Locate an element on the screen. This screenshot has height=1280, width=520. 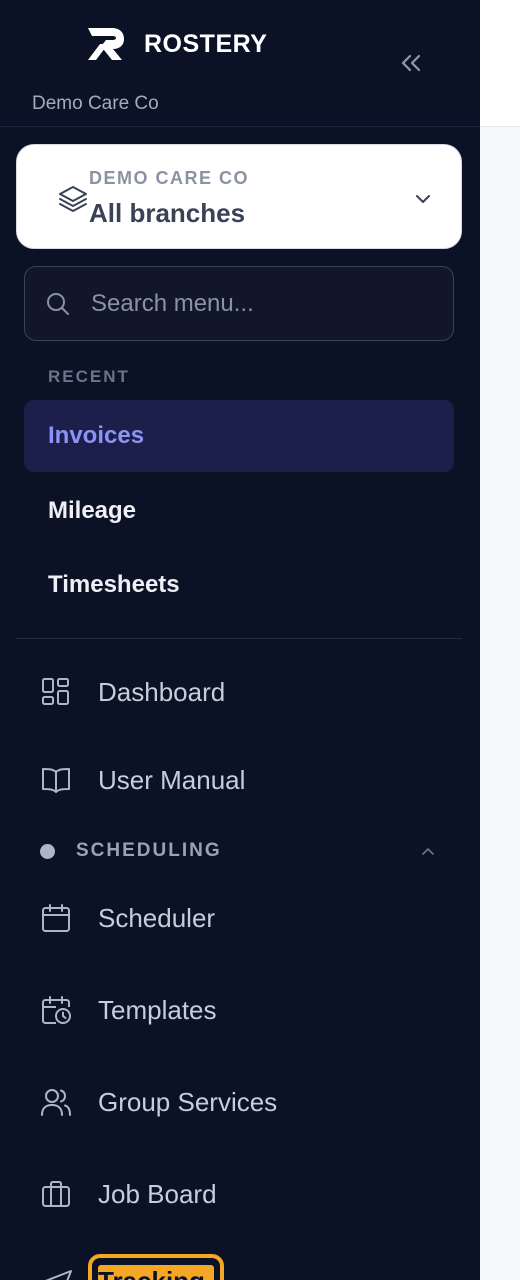
nav-item-user-manual: User Manual is located at coordinates (250, 780).